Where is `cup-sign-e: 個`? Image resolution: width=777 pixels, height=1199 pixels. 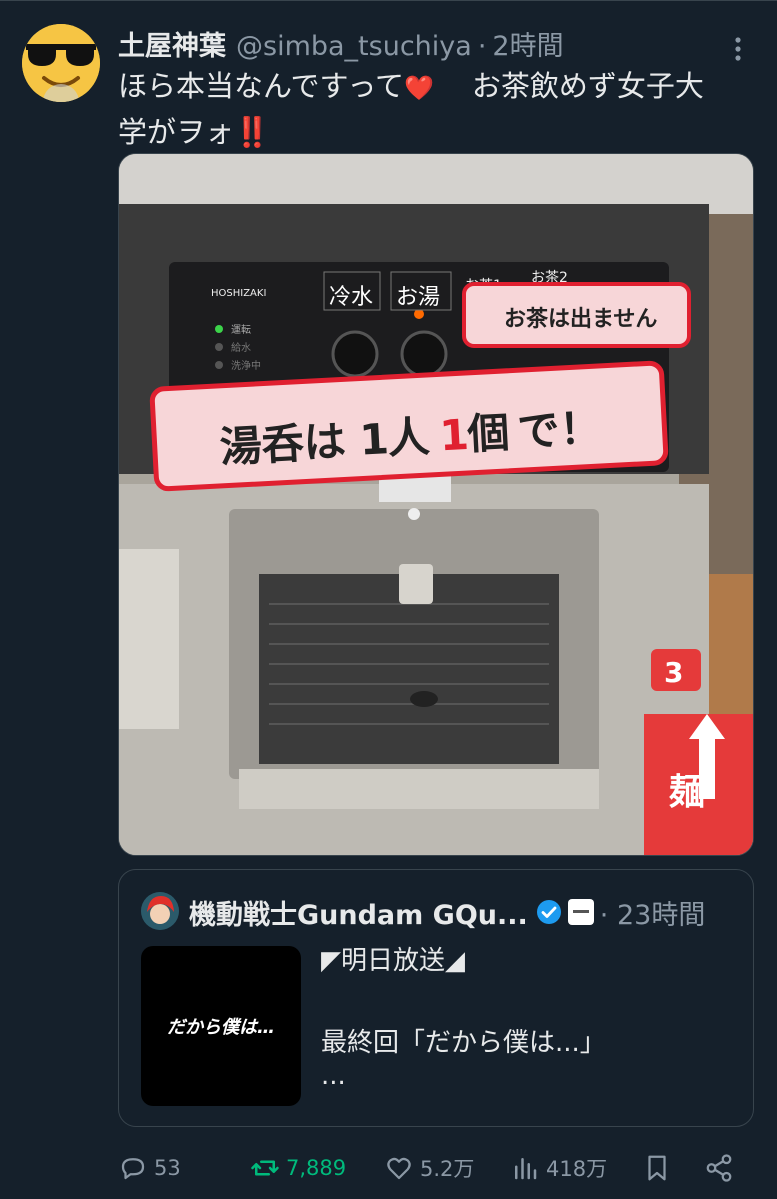
cup-sign-e: 個 is located at coordinates (488, 433).